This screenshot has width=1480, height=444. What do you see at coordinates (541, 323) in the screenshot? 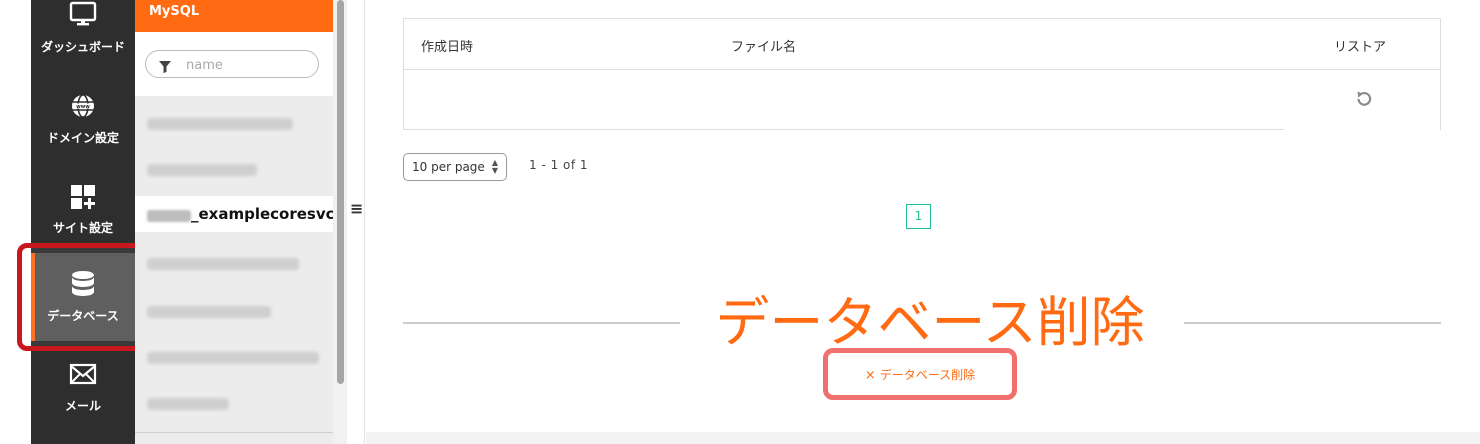
I see `section-rule-left` at bounding box center [541, 323].